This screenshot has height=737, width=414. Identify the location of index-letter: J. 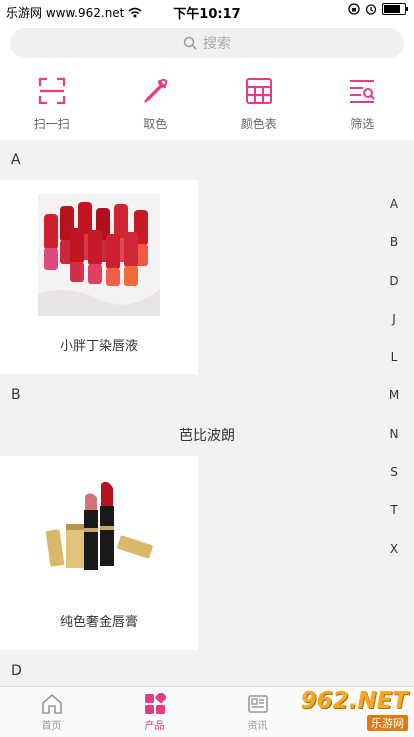
(394, 319).